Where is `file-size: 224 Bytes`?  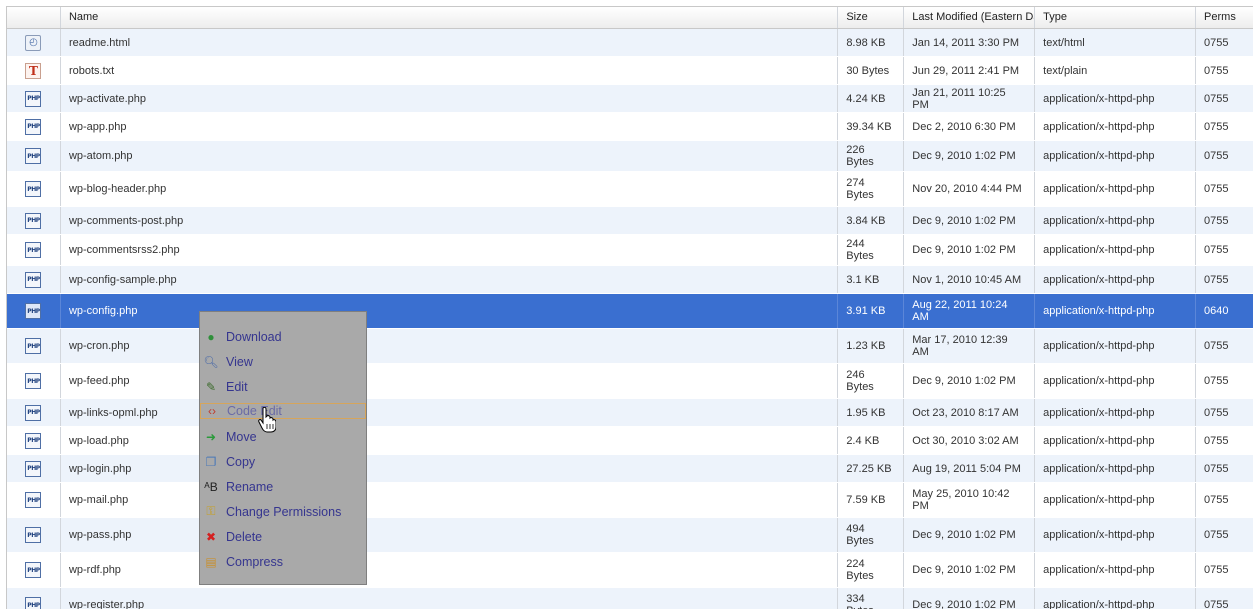
file-size: 224 Bytes is located at coordinates (871, 570).